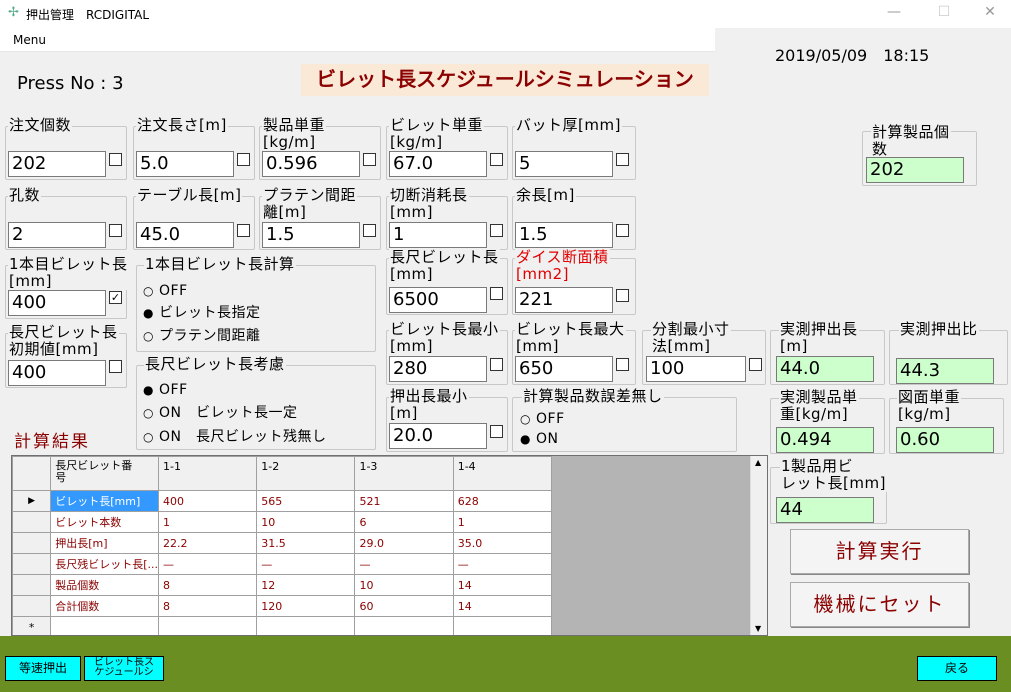 The image size is (1011, 692). I want to click on table-cell: 35.0, so click(502, 543).